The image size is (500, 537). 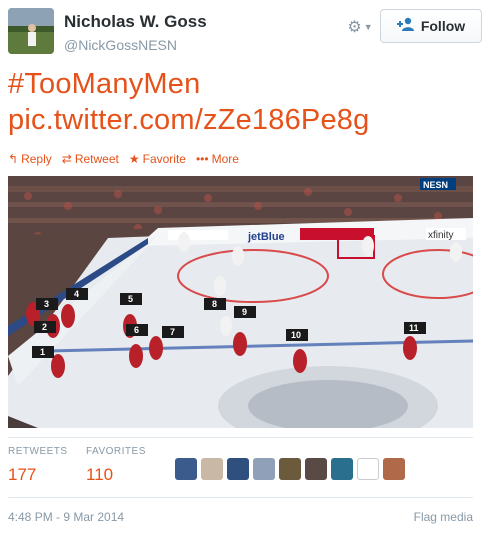 I want to click on player-label-7: 7, so click(x=172, y=332).